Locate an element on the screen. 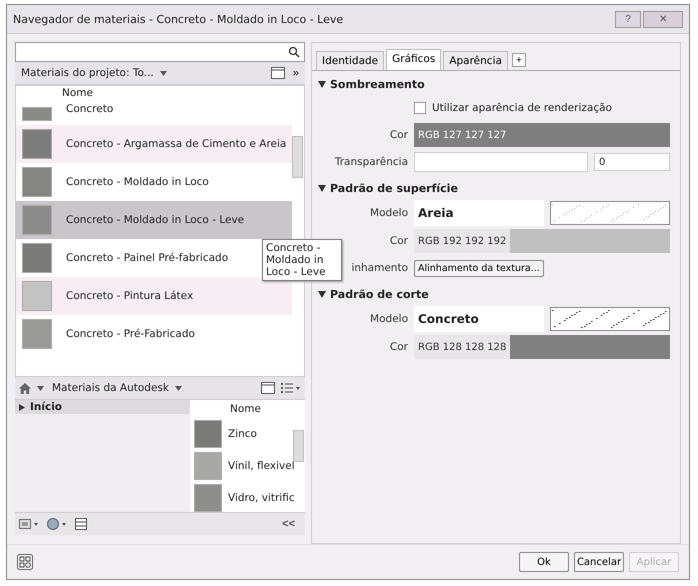 The height and width of the screenshot is (586, 698). pattern-name: Concreto is located at coordinates (479, 319).